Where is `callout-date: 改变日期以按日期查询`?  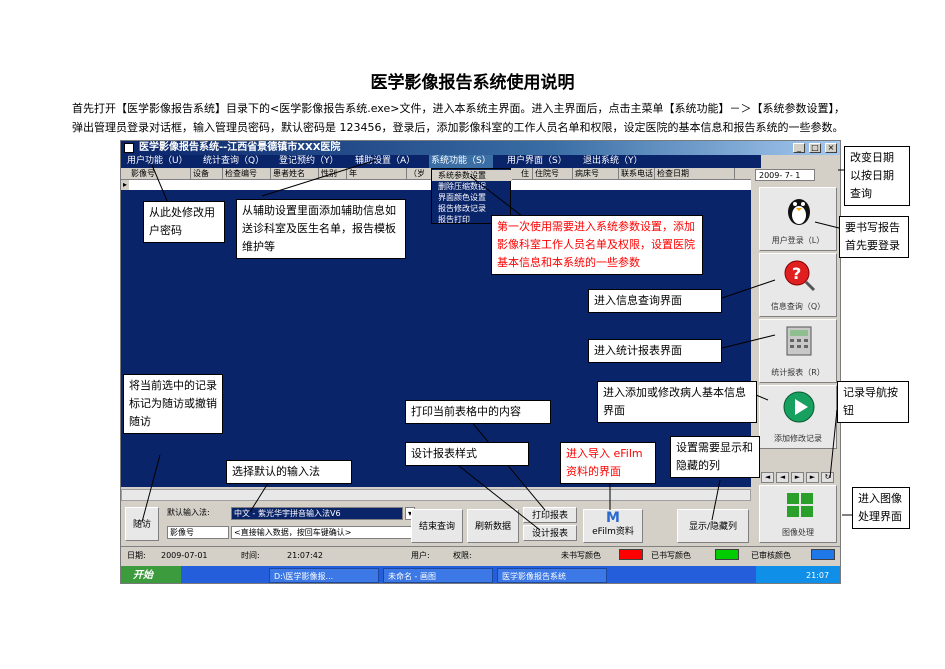 callout-date: 改变日期以按日期查询 is located at coordinates (877, 176).